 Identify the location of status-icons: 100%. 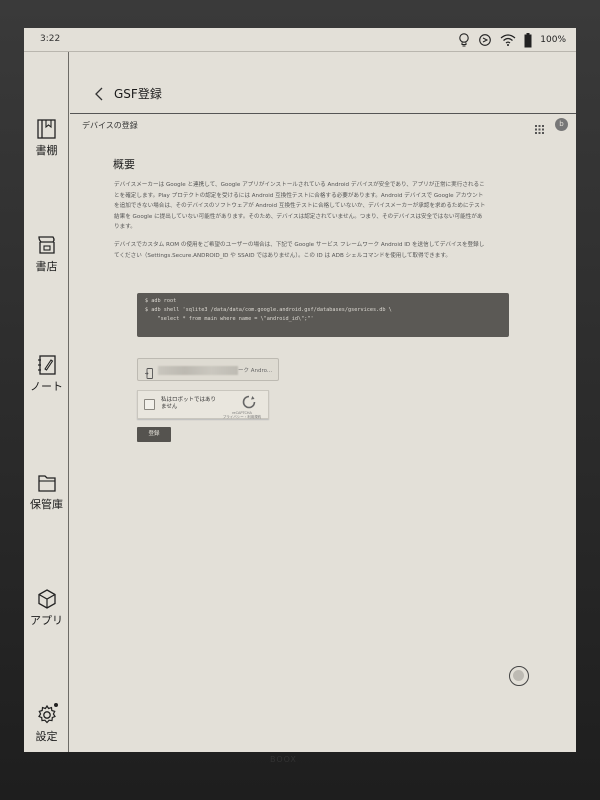
(512, 40).